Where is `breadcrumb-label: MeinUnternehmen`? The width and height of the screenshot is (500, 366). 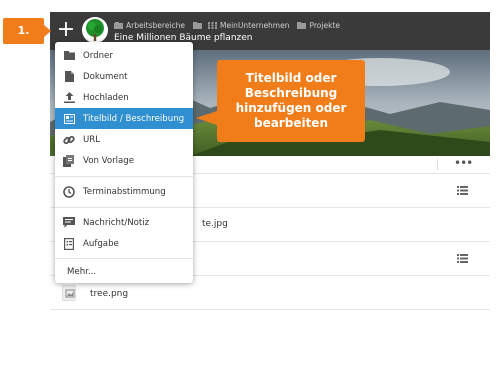 breadcrumb-label: MeinUnternehmen is located at coordinates (255, 25).